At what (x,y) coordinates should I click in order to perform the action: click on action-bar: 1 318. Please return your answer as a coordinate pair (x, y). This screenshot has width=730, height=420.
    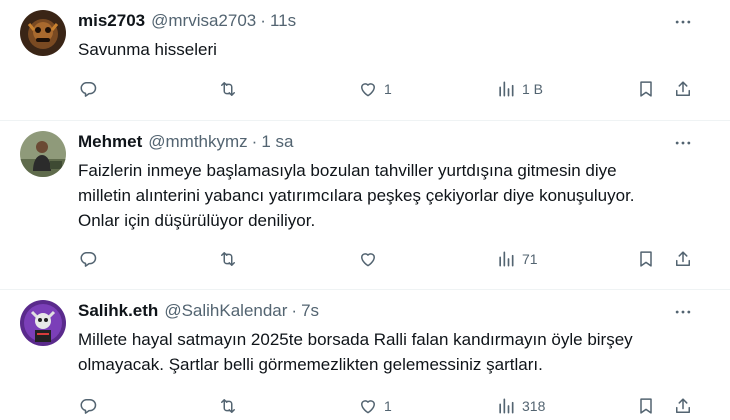
    Looking at the image, I should click on (388, 406).